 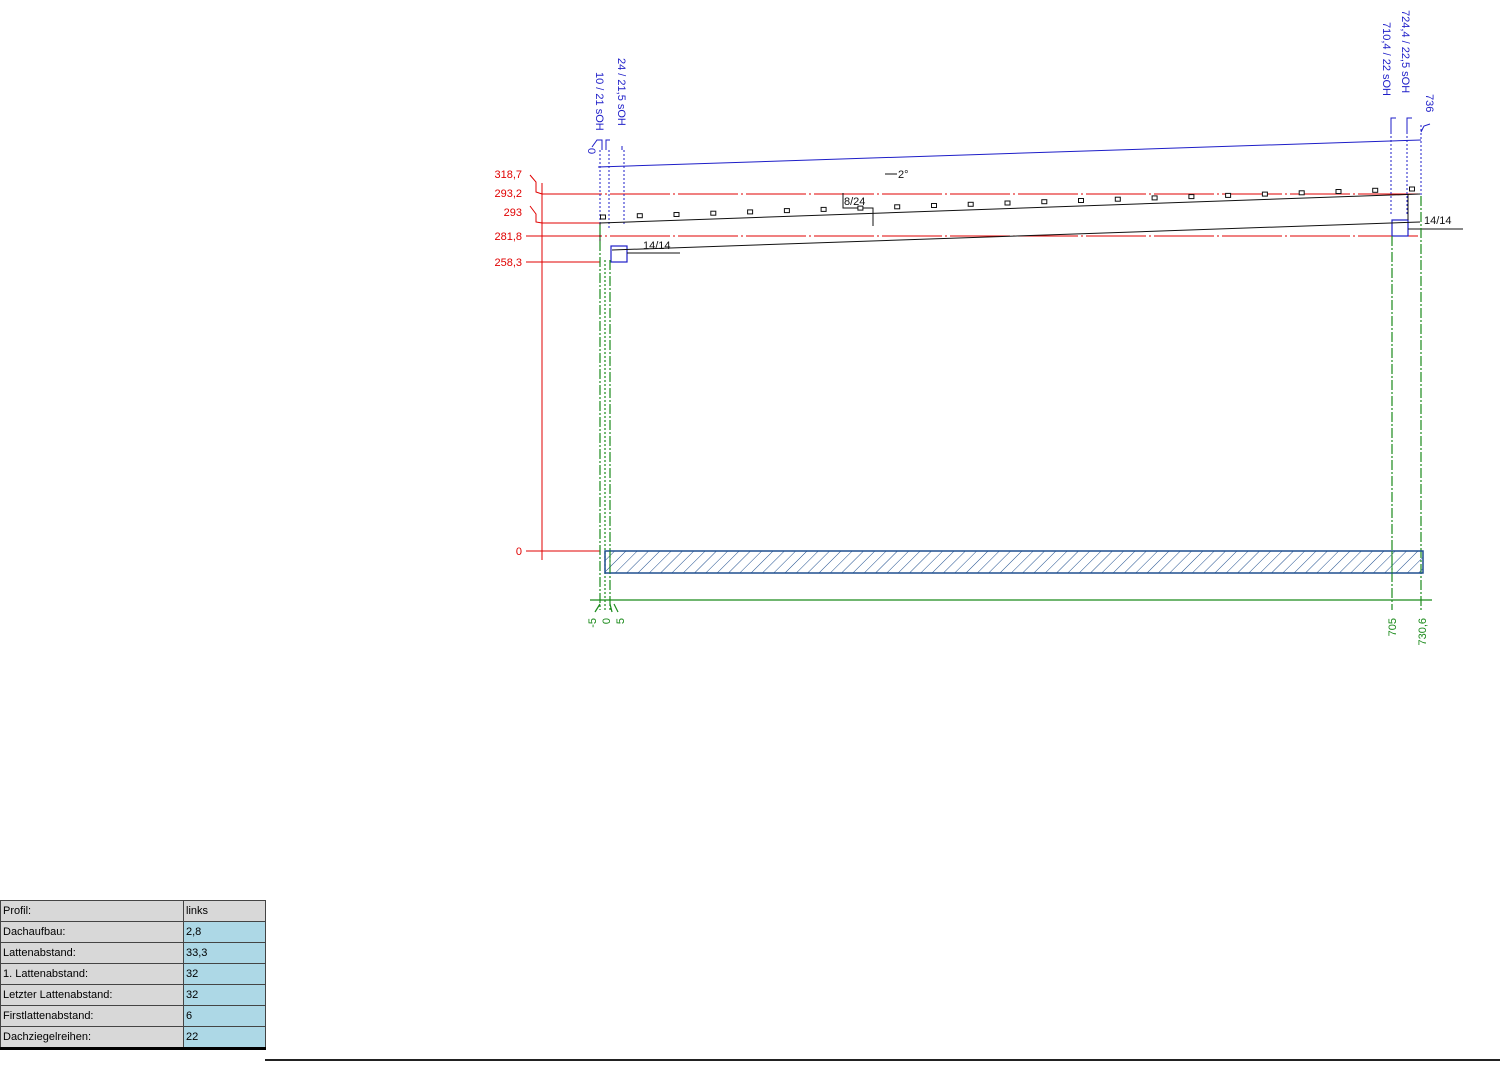 What do you see at coordinates (599, 101) in the screenshot?
I see `top-label-10-21-soh: 10 / 21 sOH` at bounding box center [599, 101].